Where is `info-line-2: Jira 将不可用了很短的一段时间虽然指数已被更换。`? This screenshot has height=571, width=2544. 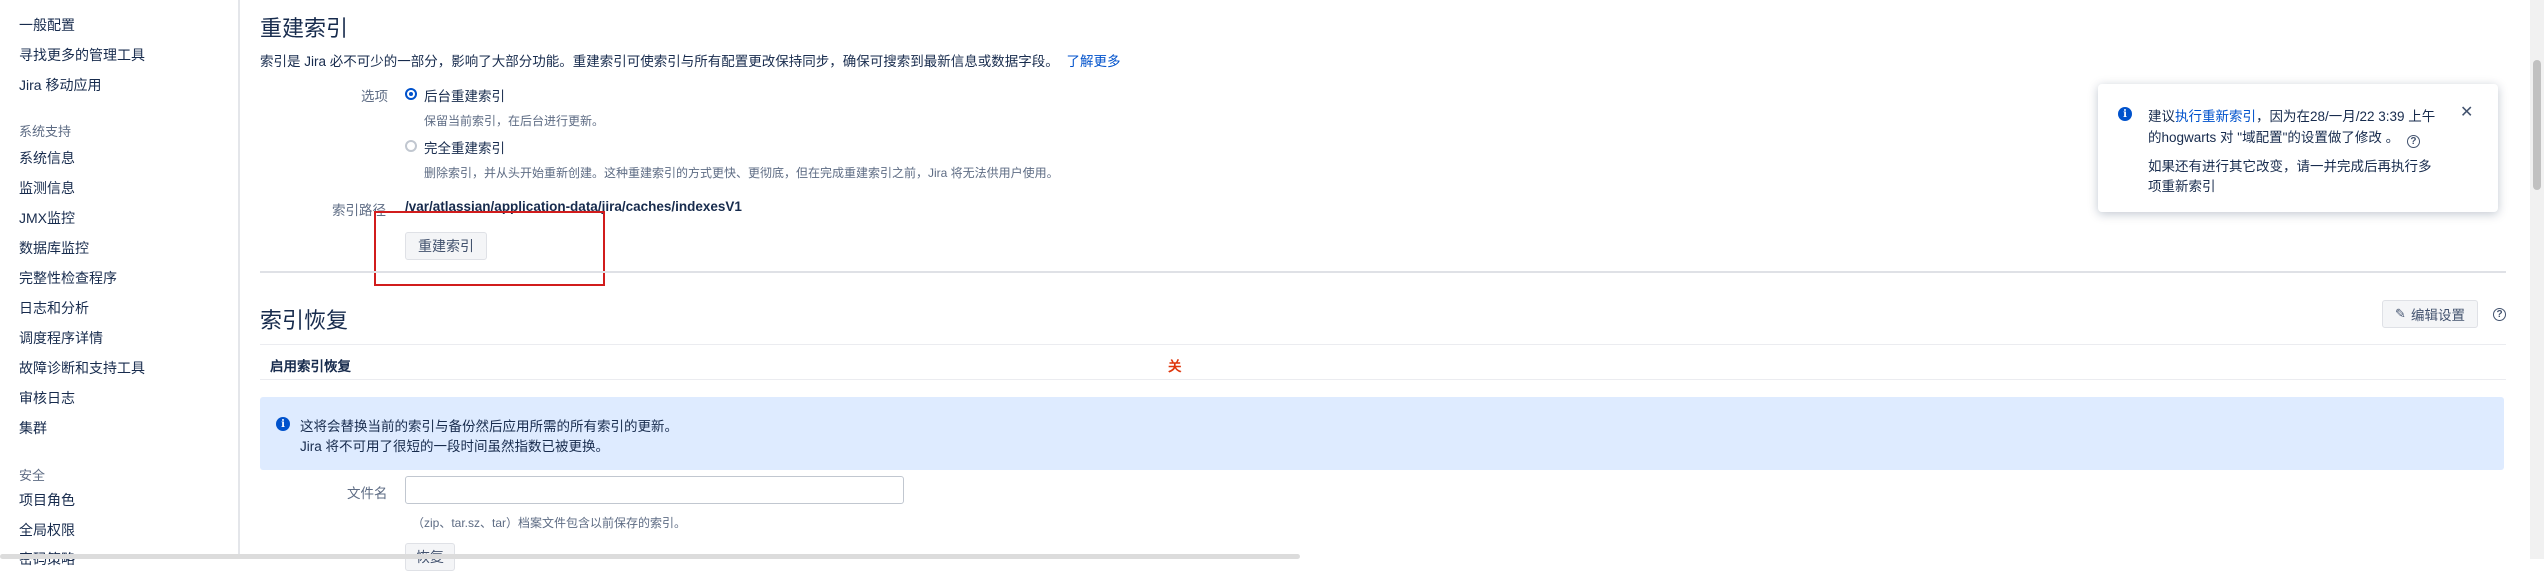 info-line-2: Jira 将不可用了很短的一段时间虽然指数已被更换。 is located at coordinates (455, 446).